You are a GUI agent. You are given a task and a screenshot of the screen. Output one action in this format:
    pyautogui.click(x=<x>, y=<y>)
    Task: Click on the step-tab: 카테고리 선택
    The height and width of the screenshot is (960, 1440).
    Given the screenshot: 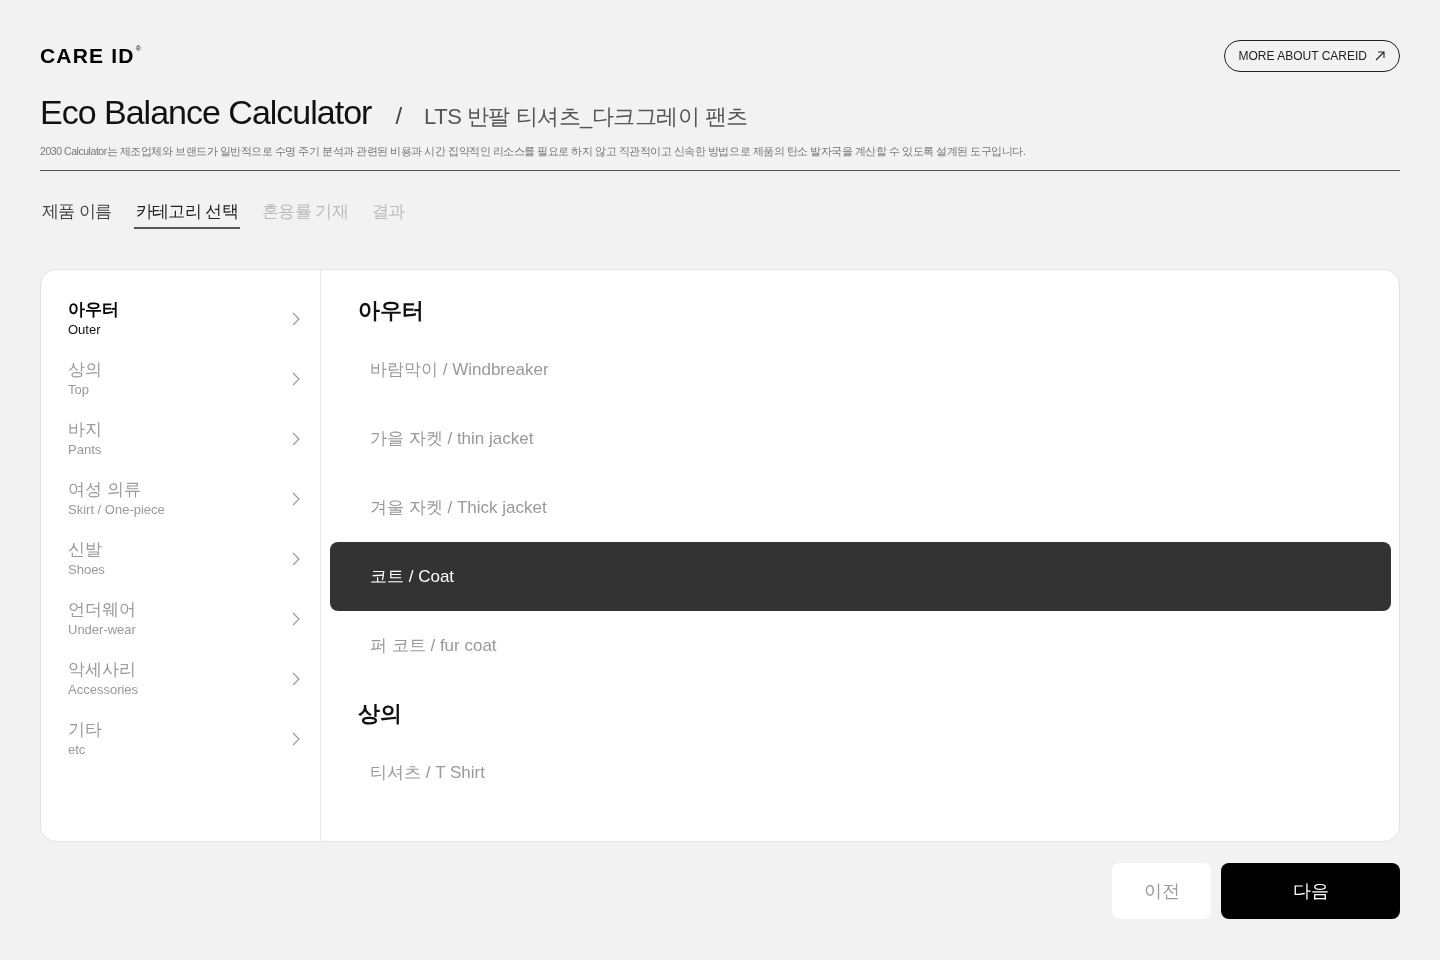 What is the action you would take?
    pyautogui.click(x=186, y=212)
    